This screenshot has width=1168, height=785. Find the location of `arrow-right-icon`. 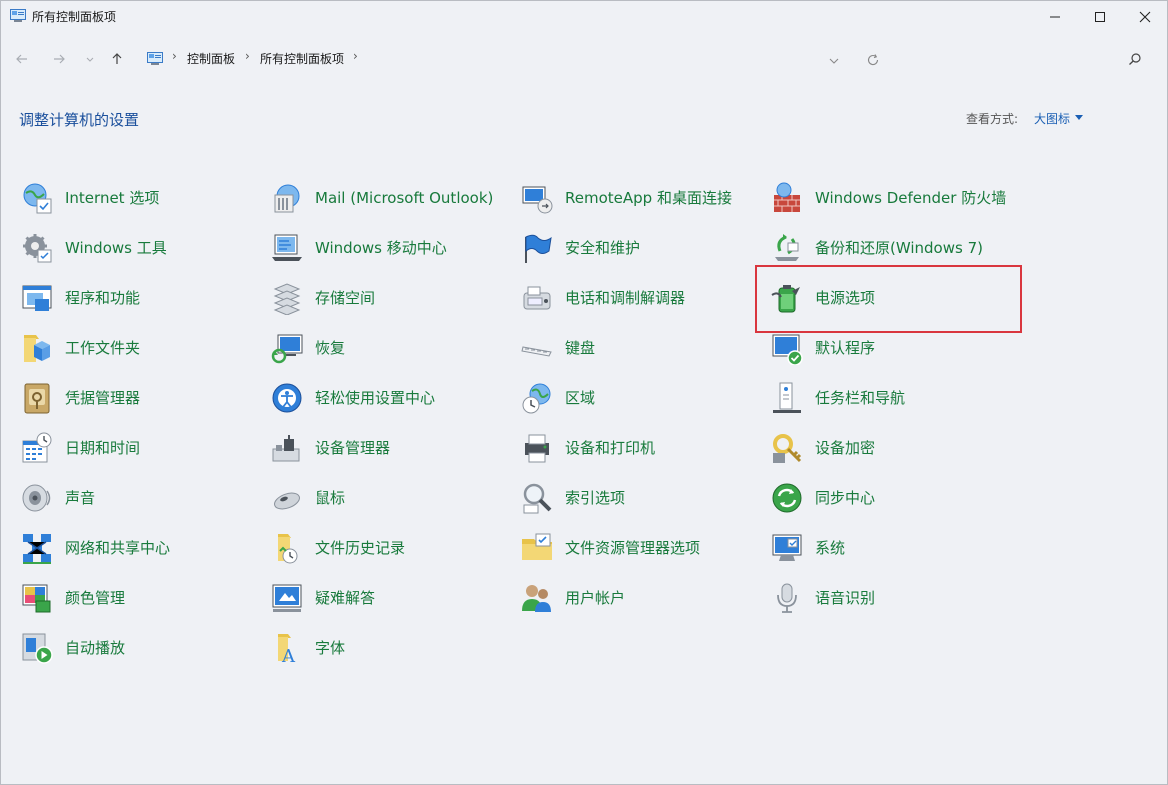

arrow-right-icon is located at coordinates (59, 59).